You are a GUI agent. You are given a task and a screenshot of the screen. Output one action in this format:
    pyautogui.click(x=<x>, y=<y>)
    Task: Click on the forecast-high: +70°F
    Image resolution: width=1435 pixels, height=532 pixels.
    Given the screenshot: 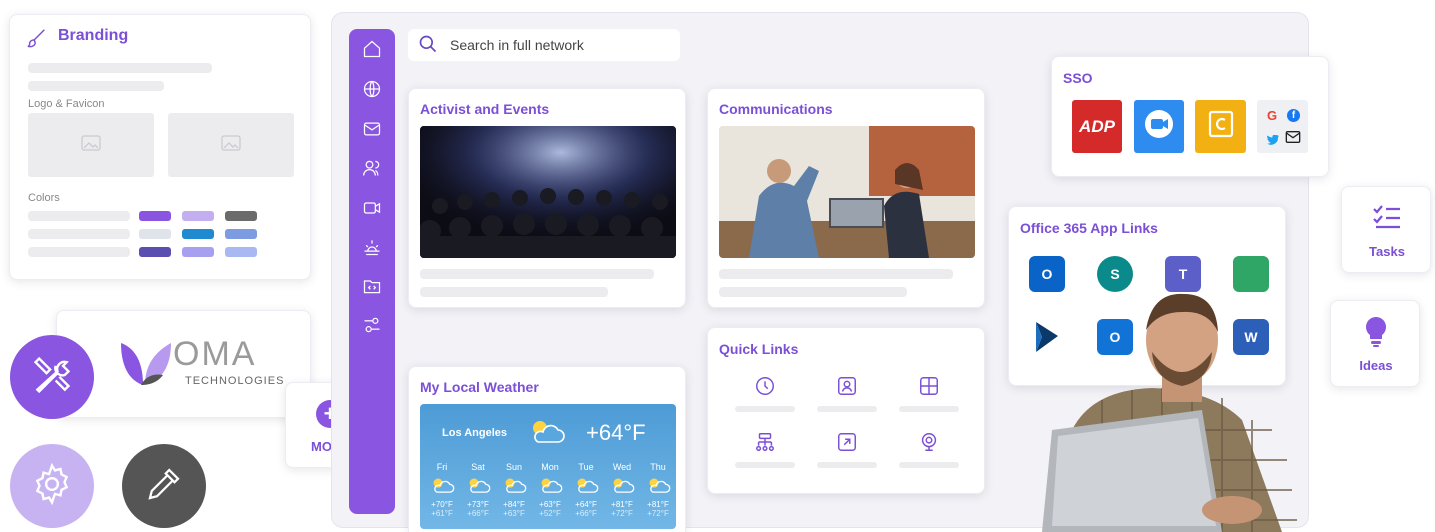 What is the action you would take?
    pyautogui.click(x=442, y=504)
    